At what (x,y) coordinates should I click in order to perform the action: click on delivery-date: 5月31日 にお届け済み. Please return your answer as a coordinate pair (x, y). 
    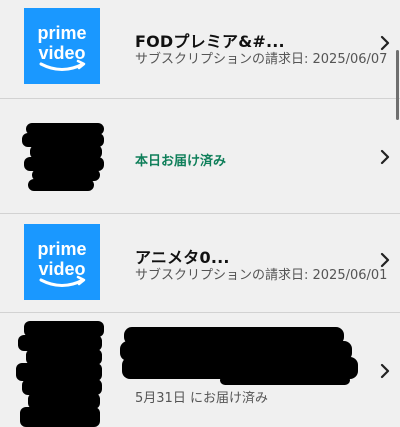
    Looking at the image, I should click on (201, 398).